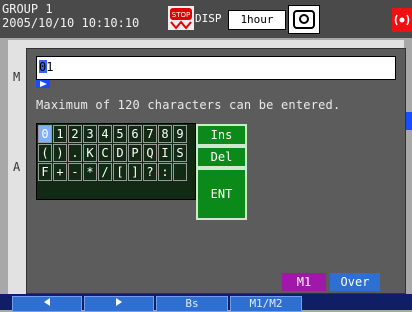 The width and height of the screenshot is (412, 312). Describe the element at coordinates (90, 172) in the screenshot. I see `key-*: *` at that location.